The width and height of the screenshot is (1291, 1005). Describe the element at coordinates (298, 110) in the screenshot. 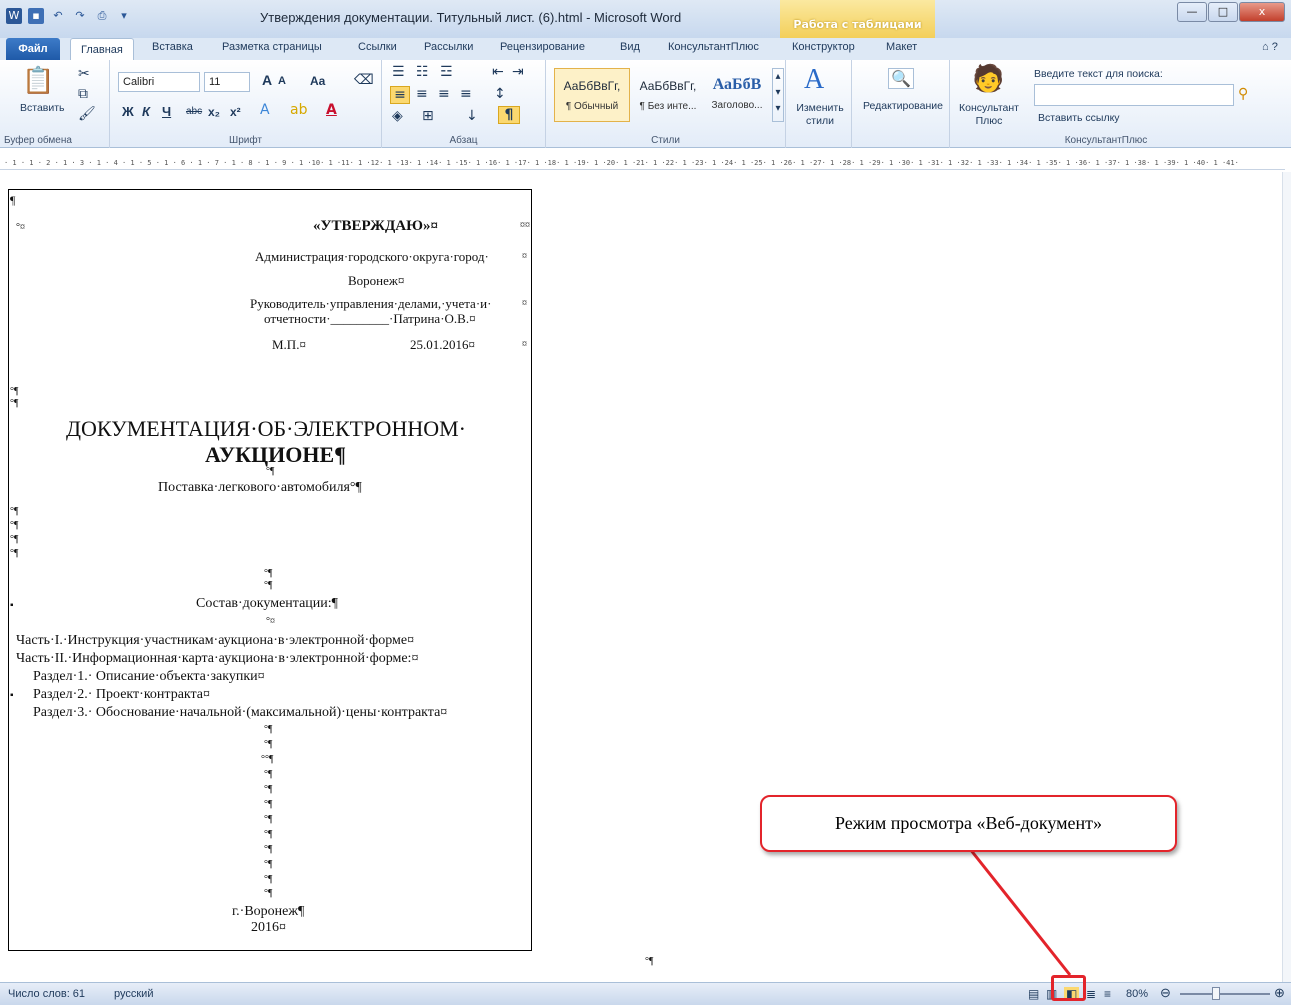

I see `highlight-icon: ab` at that location.